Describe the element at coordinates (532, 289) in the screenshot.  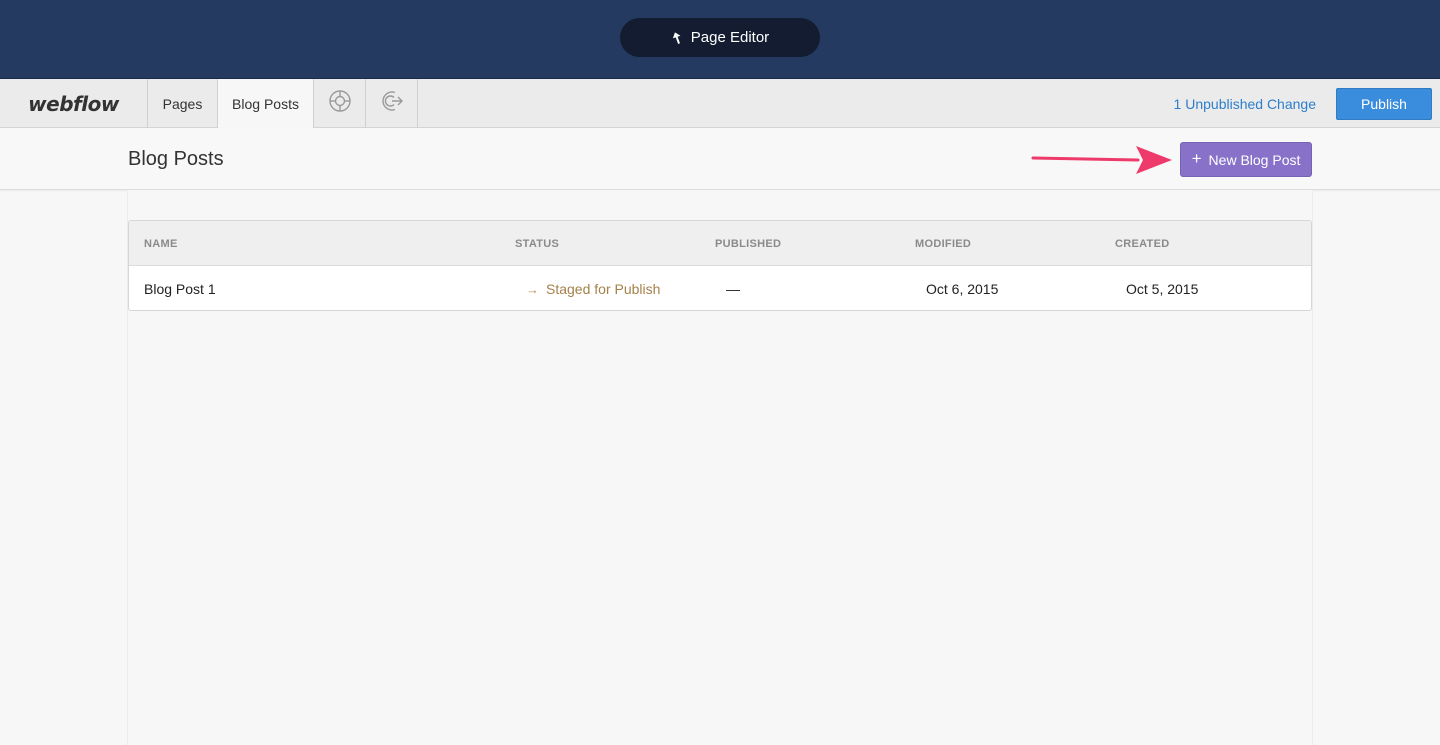
I see `arrow-right-icon: →` at that location.